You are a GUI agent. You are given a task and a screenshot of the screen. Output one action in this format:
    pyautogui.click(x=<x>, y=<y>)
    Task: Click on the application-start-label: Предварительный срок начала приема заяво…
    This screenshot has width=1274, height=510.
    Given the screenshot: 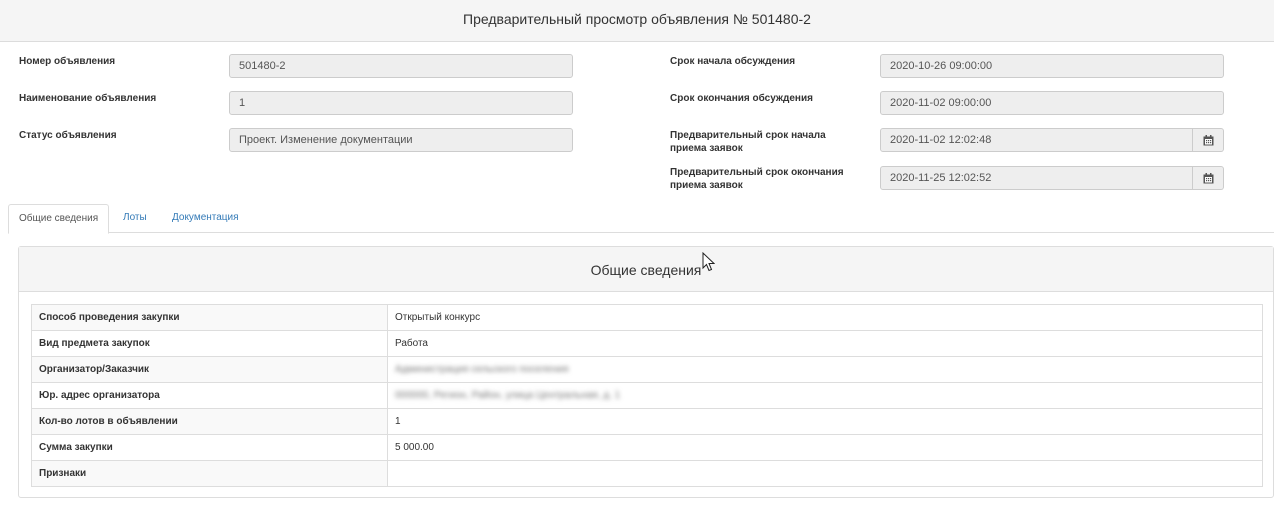 What is the action you would take?
    pyautogui.click(x=748, y=142)
    